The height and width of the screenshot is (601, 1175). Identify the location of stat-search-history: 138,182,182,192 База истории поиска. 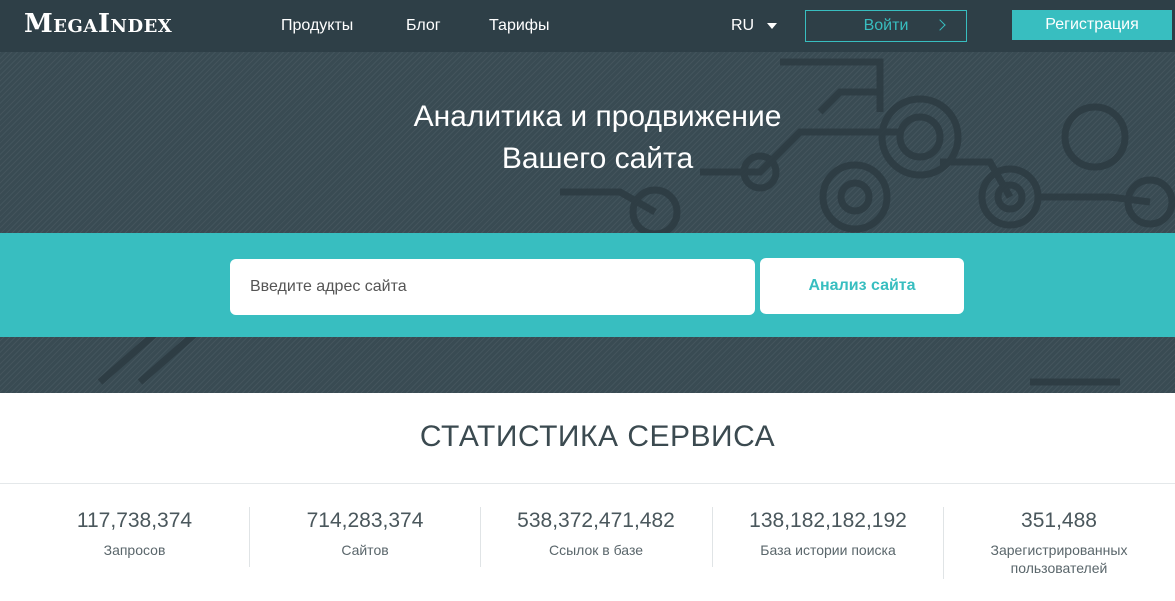
(827, 537).